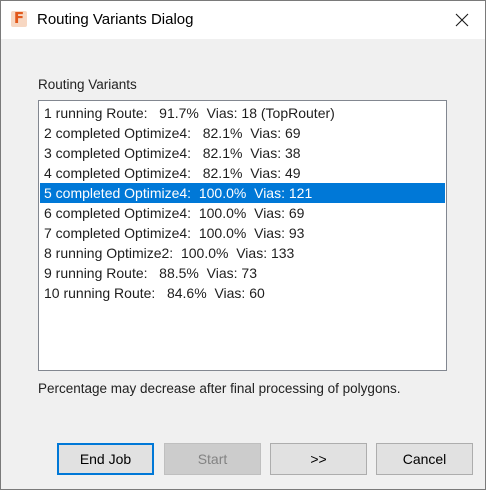 The width and height of the screenshot is (486, 490). What do you see at coordinates (105, 459) in the screenshot?
I see `end-job-button: End Job` at bounding box center [105, 459].